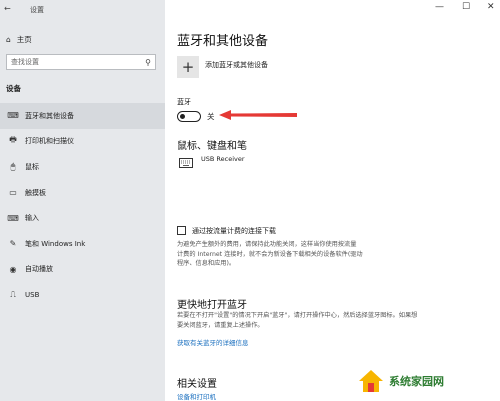 The height and width of the screenshot is (401, 500). What do you see at coordinates (8, 39) in the screenshot?
I see `home-icon: ⌂` at bounding box center [8, 39].